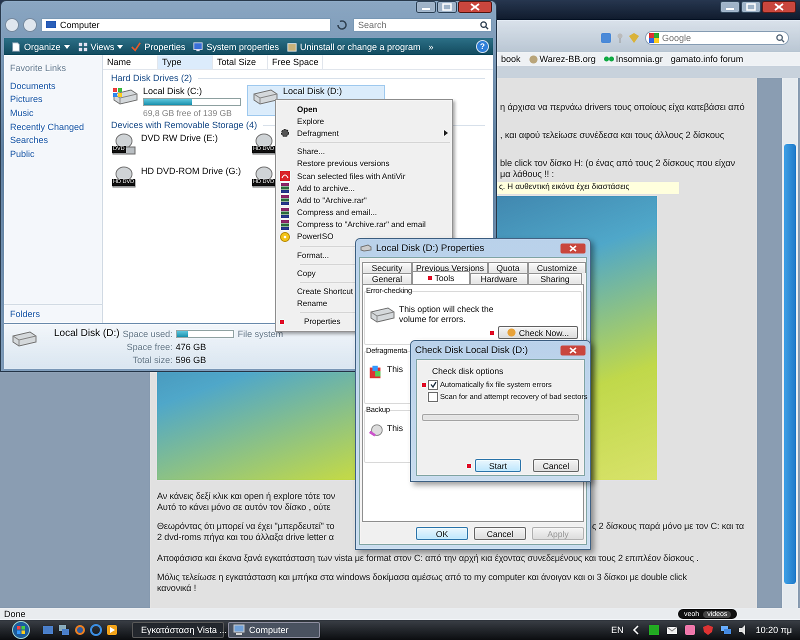 This screenshot has width=800, height=640. What do you see at coordinates (245, 537) in the screenshot?
I see `paragraph-text: 2 dvd-roms πήγα και του άλλαξα drive letter α` at bounding box center [245, 537].